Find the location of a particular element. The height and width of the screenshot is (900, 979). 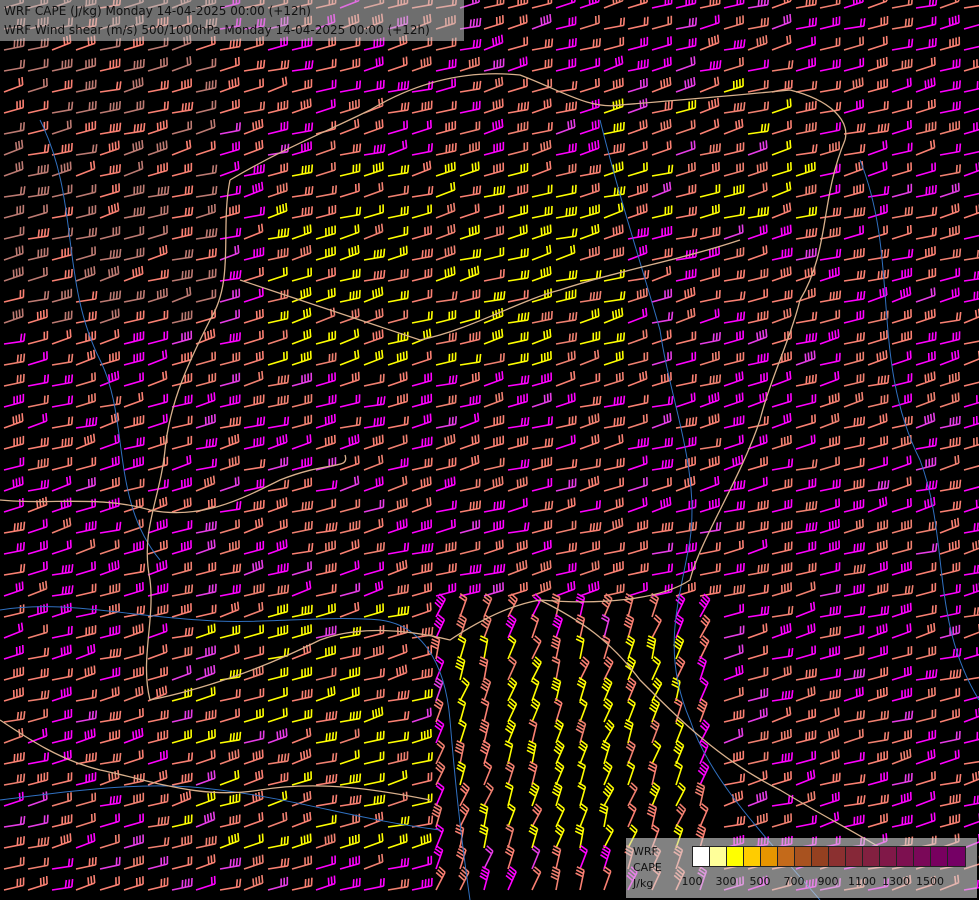

legend-tick-label: 700 is located at coordinates (794, 881).